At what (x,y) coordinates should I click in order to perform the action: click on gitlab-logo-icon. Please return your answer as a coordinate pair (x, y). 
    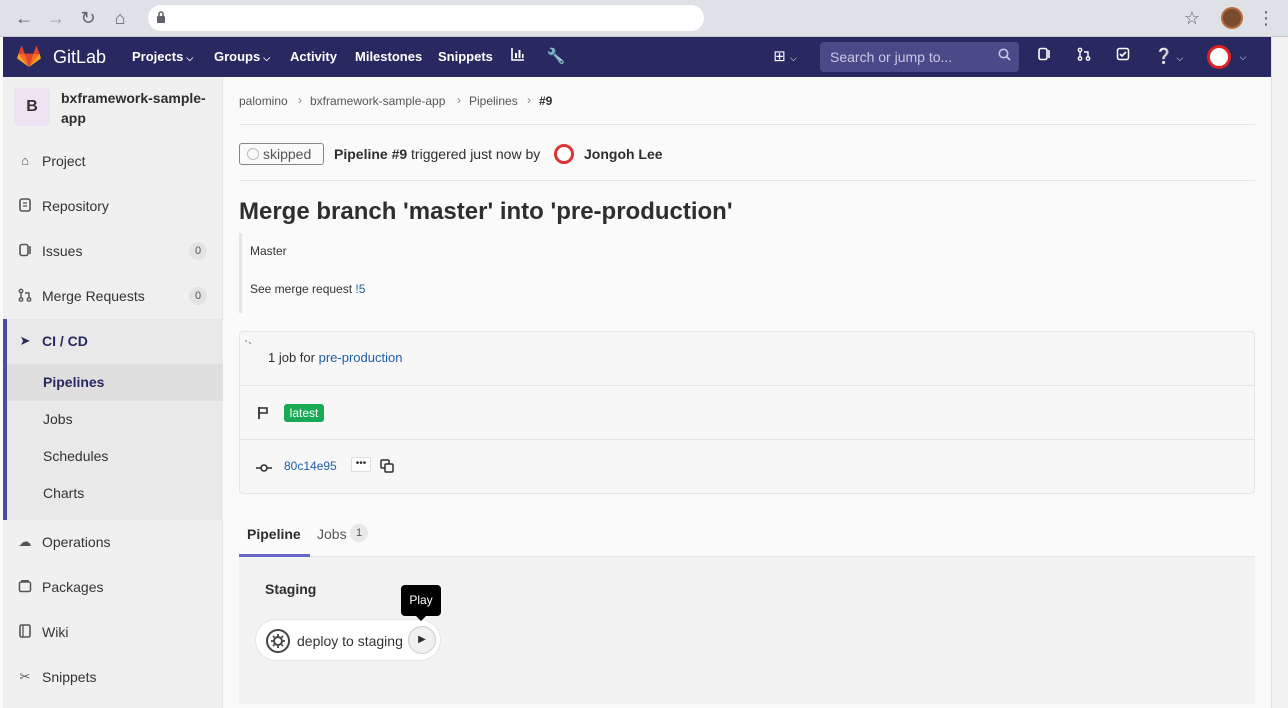
    Looking at the image, I should click on (29, 57).